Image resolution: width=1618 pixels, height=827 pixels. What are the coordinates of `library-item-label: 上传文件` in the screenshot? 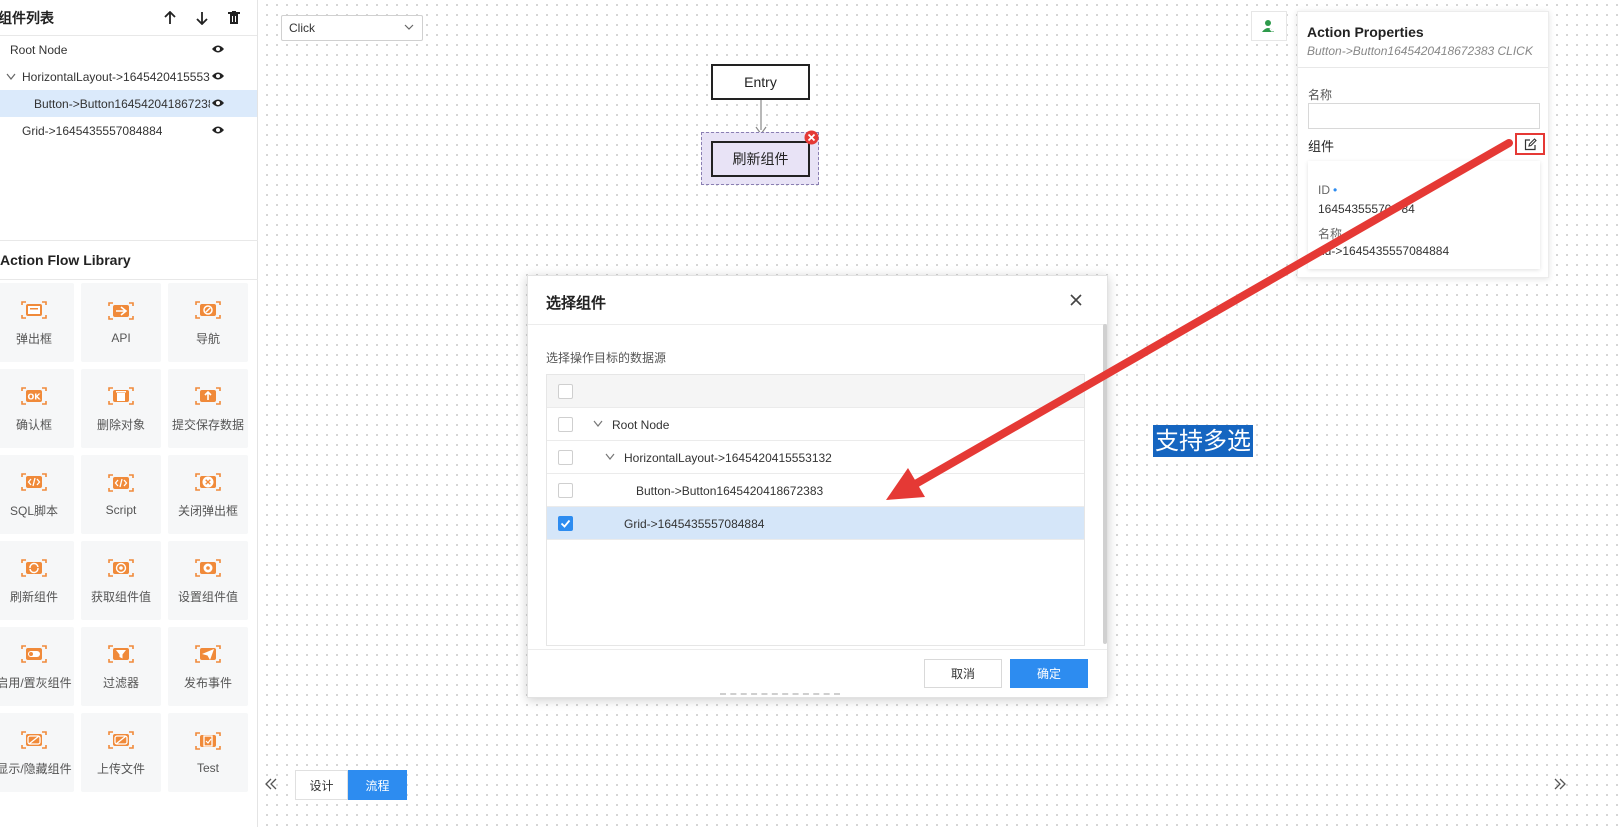 It's located at (120, 768).